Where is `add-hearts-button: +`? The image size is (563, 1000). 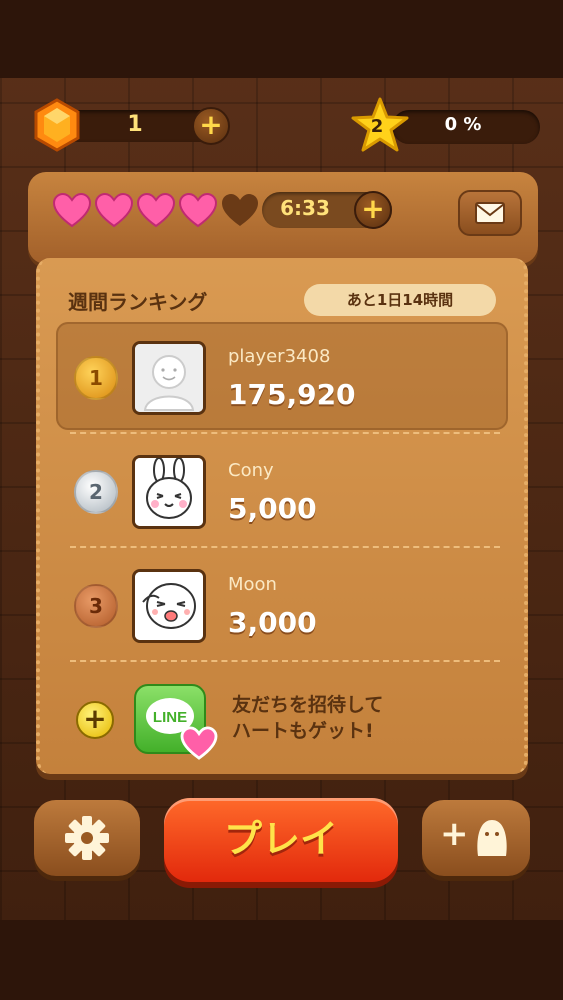
add-hearts-button: + is located at coordinates (373, 210).